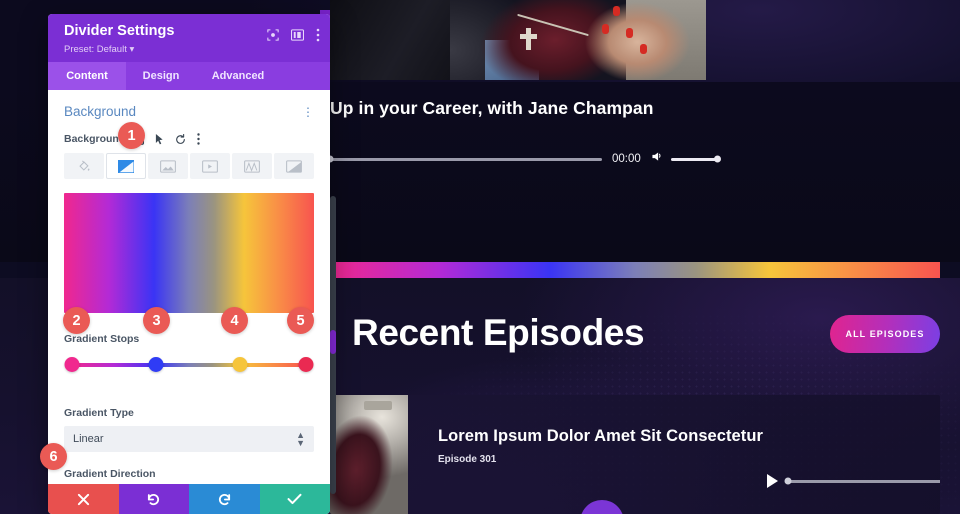 The image size is (960, 514). What do you see at coordinates (300, 438) in the screenshot?
I see `chevron-updown-icon: ▲ ▼` at bounding box center [300, 438].